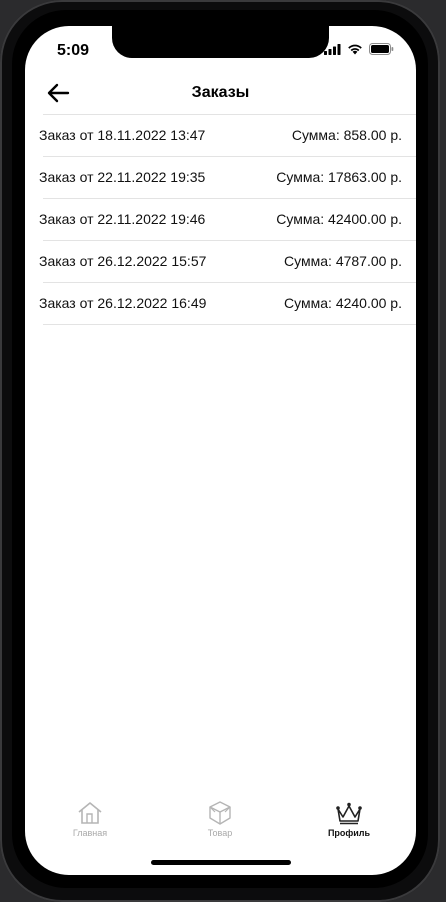 Image resolution: width=446 pixels, height=902 pixels. I want to click on battery-icon, so click(381, 49).